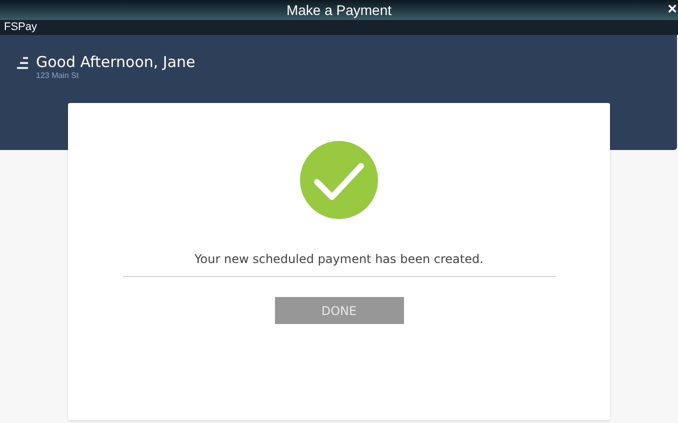  I want to click on address: 123 Main St, so click(58, 76).